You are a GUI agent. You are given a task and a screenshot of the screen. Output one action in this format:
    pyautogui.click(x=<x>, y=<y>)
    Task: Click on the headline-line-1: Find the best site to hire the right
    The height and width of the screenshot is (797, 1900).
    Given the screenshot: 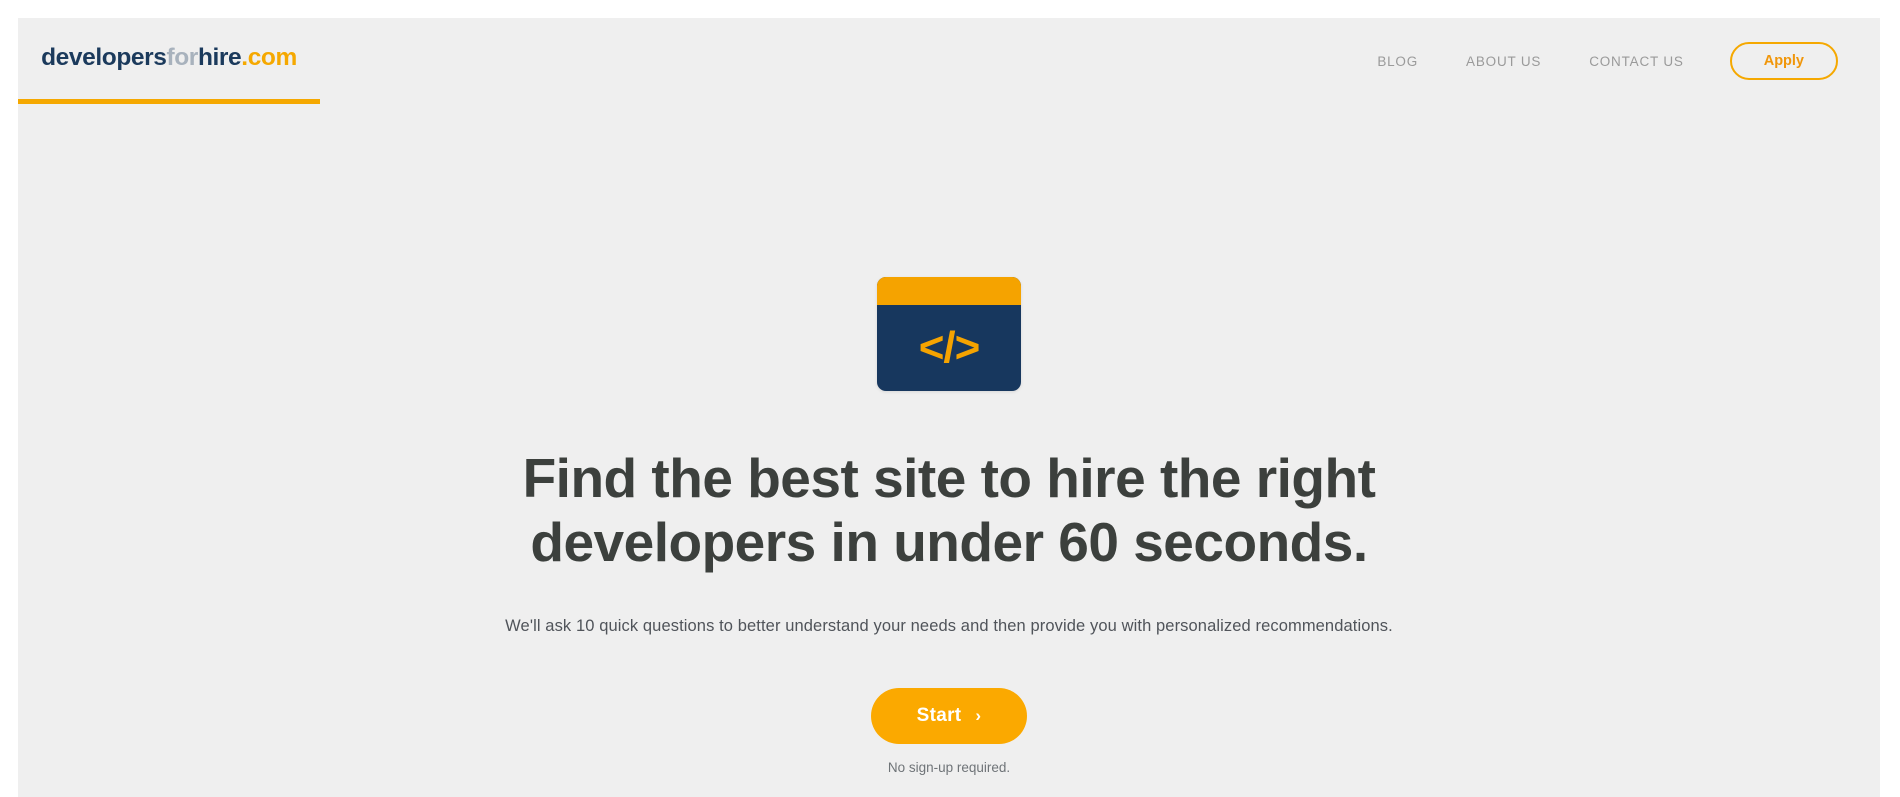 What is the action you would take?
    pyautogui.click(x=949, y=478)
    